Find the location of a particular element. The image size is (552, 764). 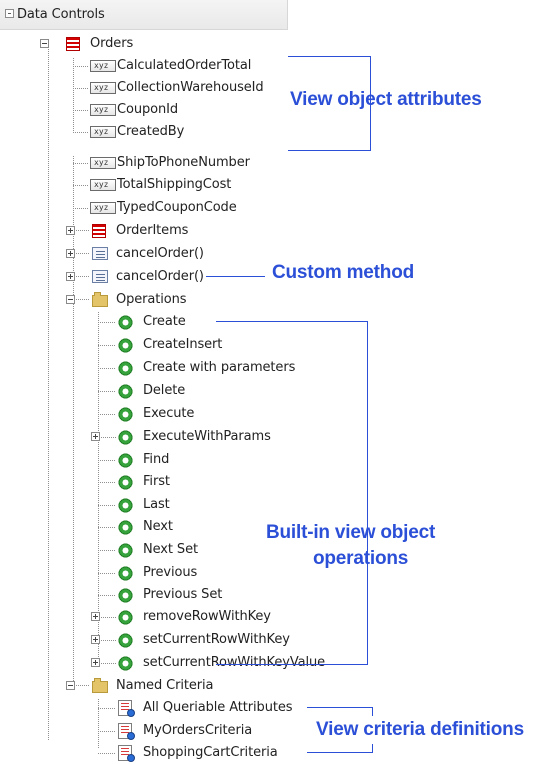

criteria-item: All Queriable Attributes is located at coordinates (208, 708).